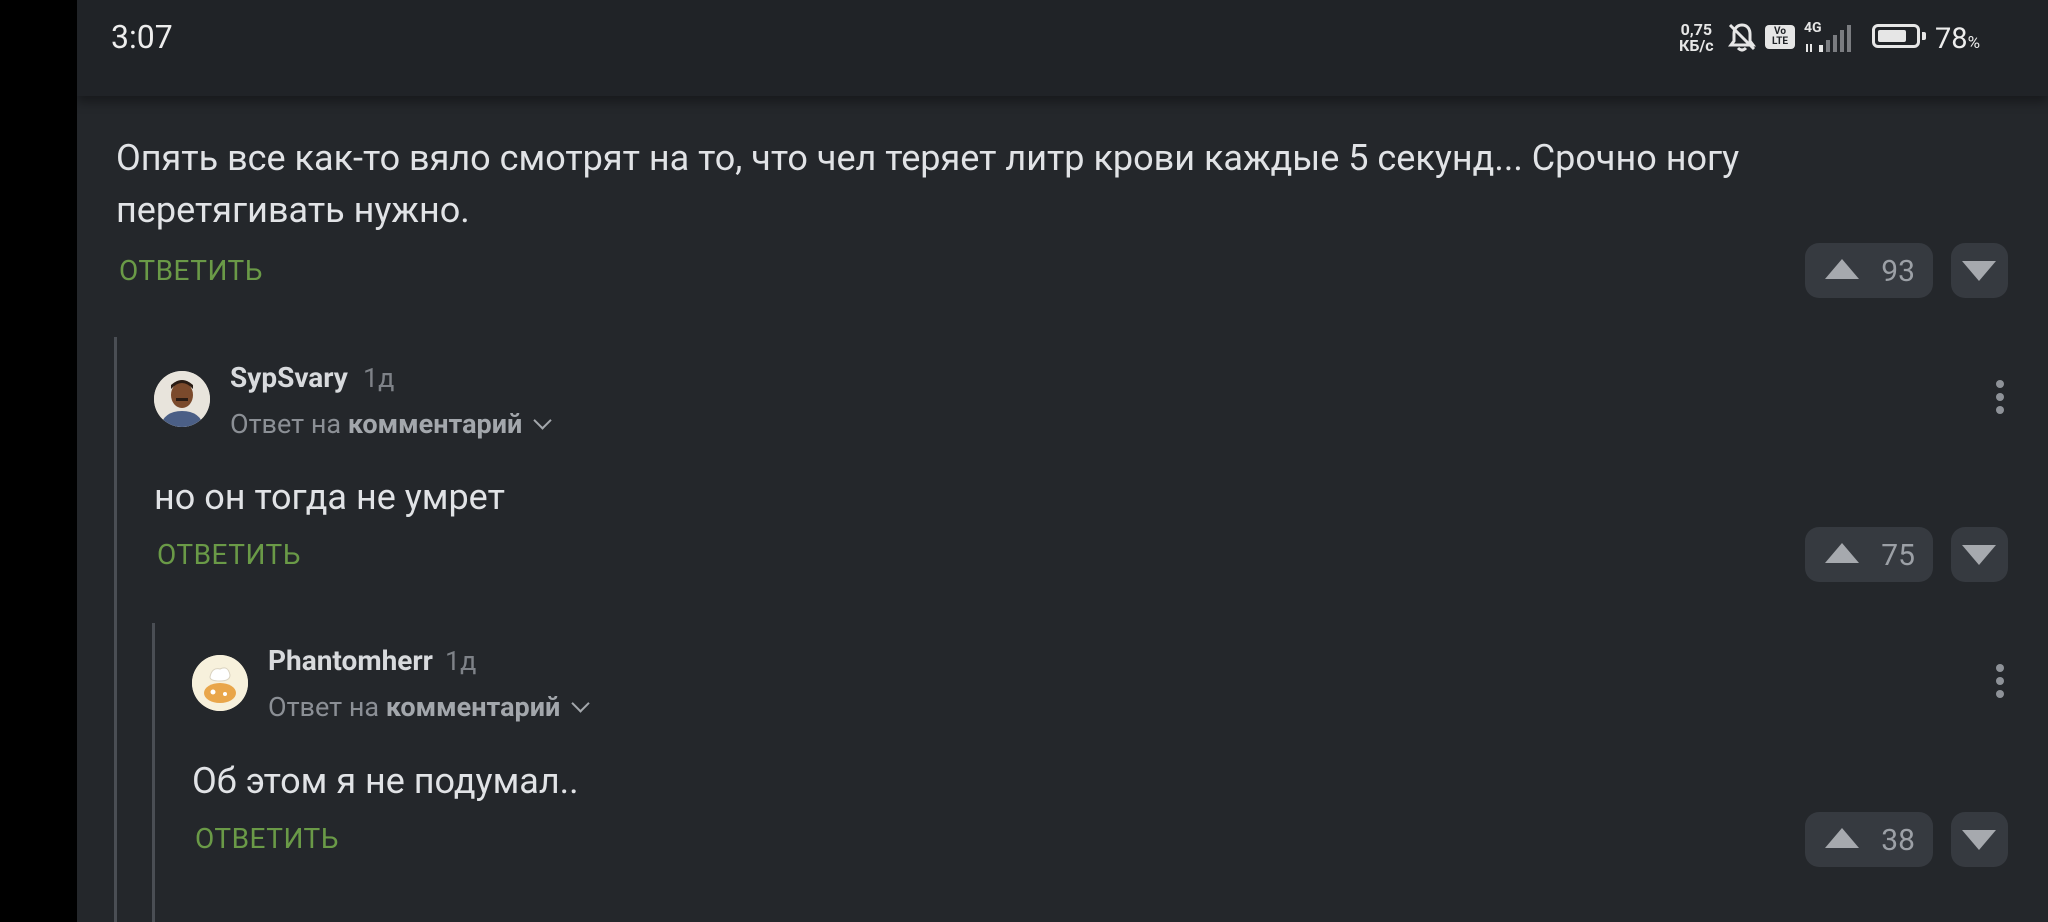  What do you see at coordinates (142, 37) in the screenshot?
I see `status-time: 3:07` at bounding box center [142, 37].